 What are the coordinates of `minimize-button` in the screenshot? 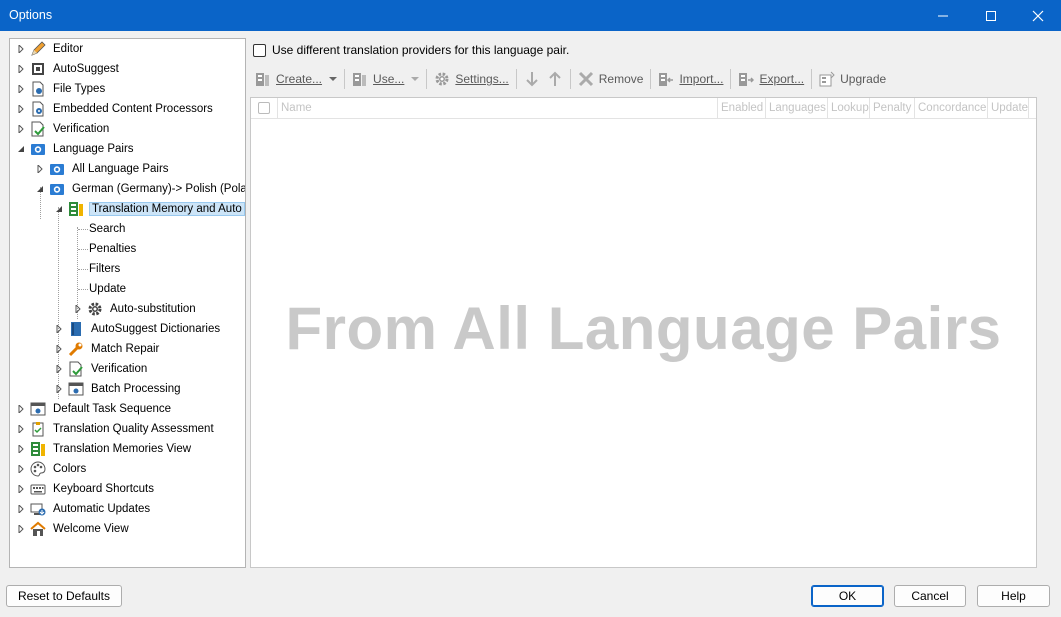 It's located at (943, 15).